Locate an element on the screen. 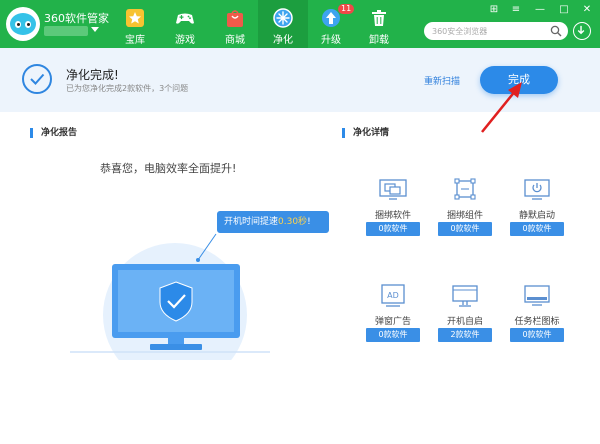  tab-upgrade: 11 升级 is located at coordinates (331, 24).